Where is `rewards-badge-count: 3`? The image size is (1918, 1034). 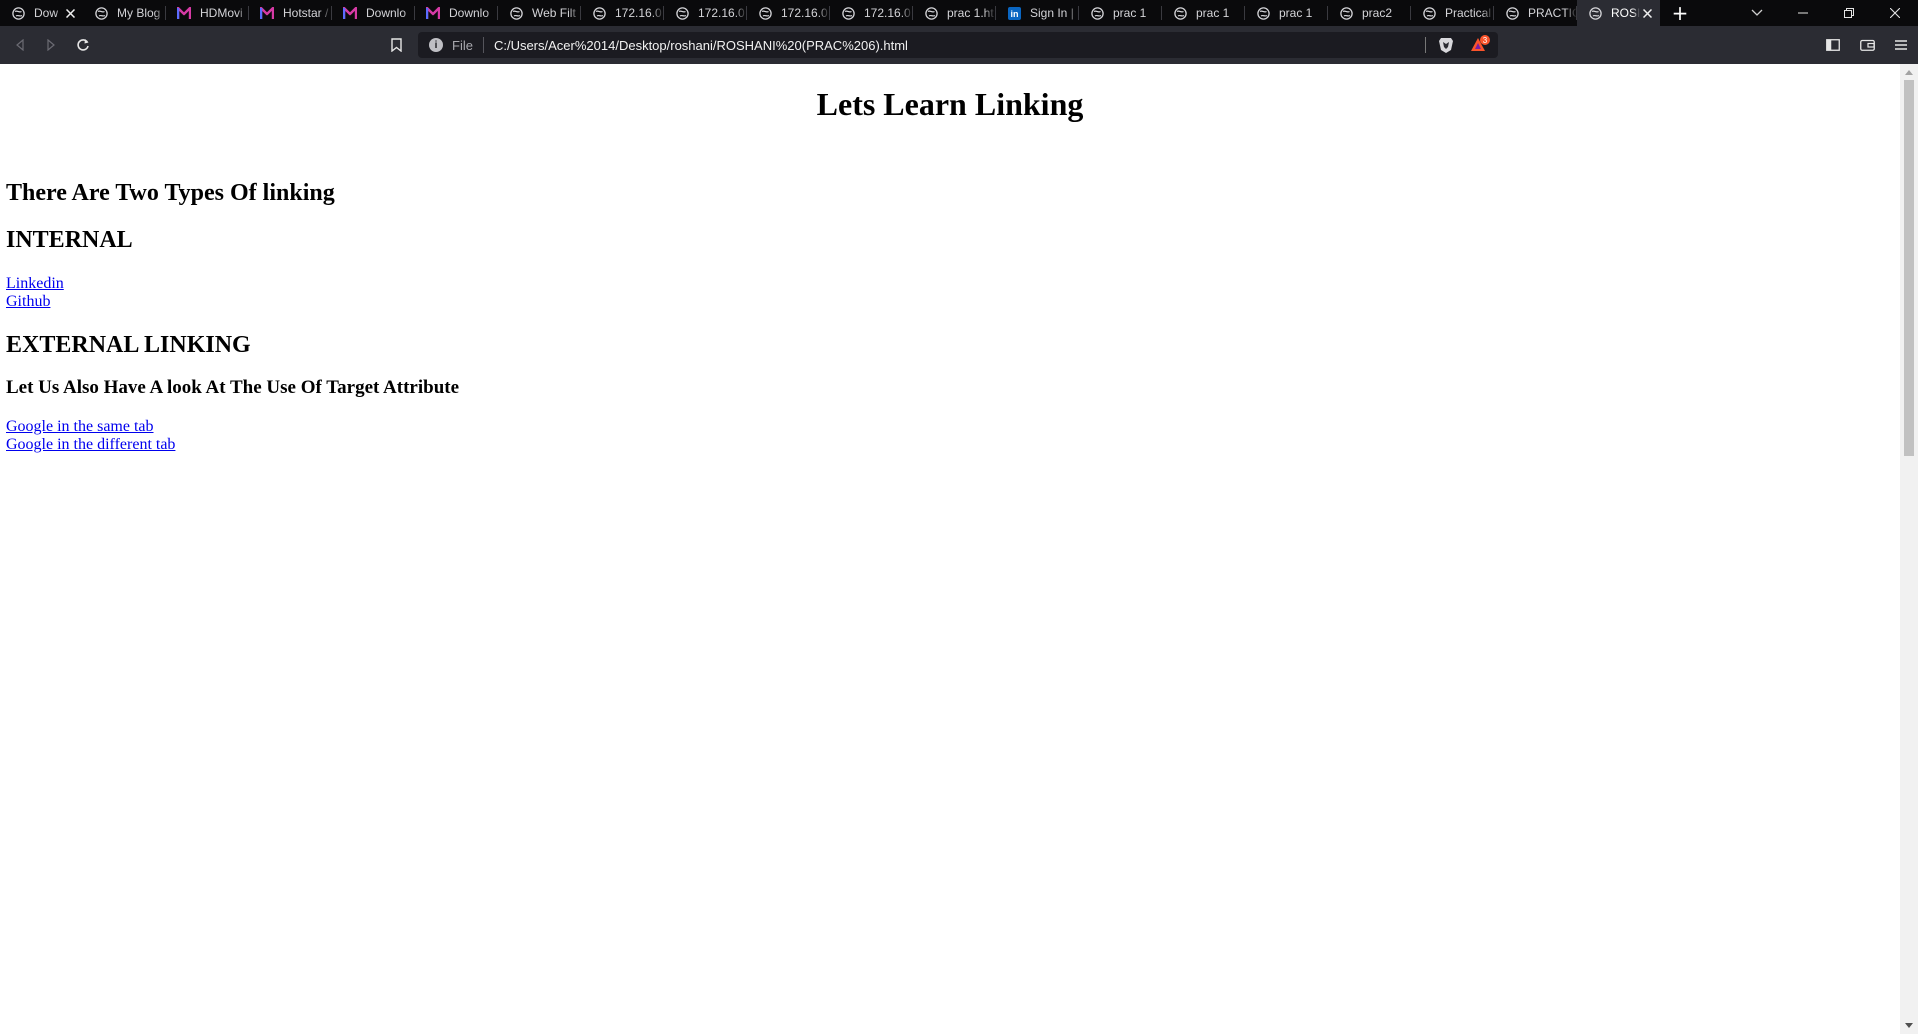
rewards-badge-count: 3 is located at coordinates (1485, 40).